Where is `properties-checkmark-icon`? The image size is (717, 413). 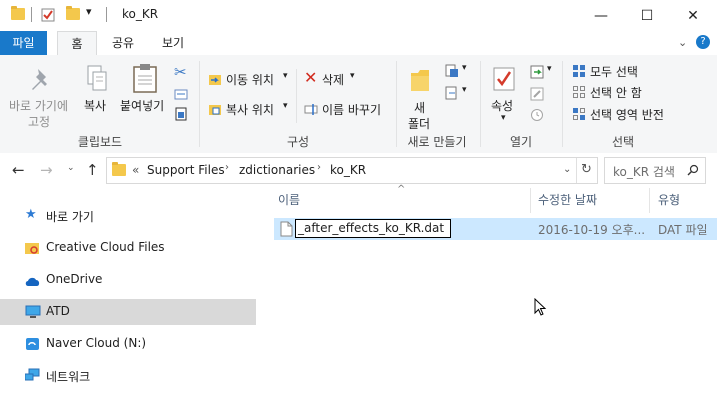
properties-checkmark-icon is located at coordinates (48, 14).